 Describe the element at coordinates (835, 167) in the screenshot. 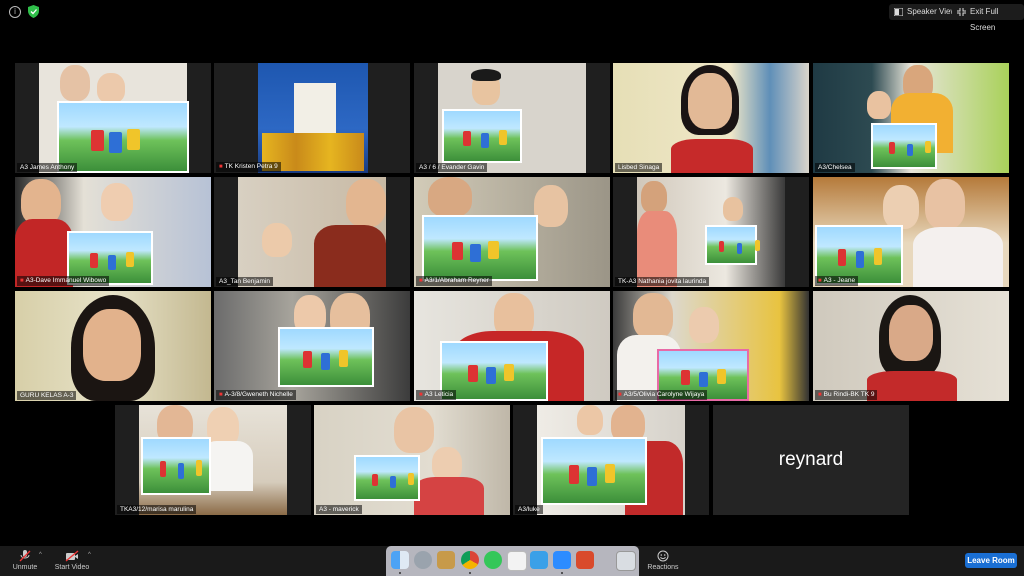

I see `participant-name: A3/Chelsea` at that location.